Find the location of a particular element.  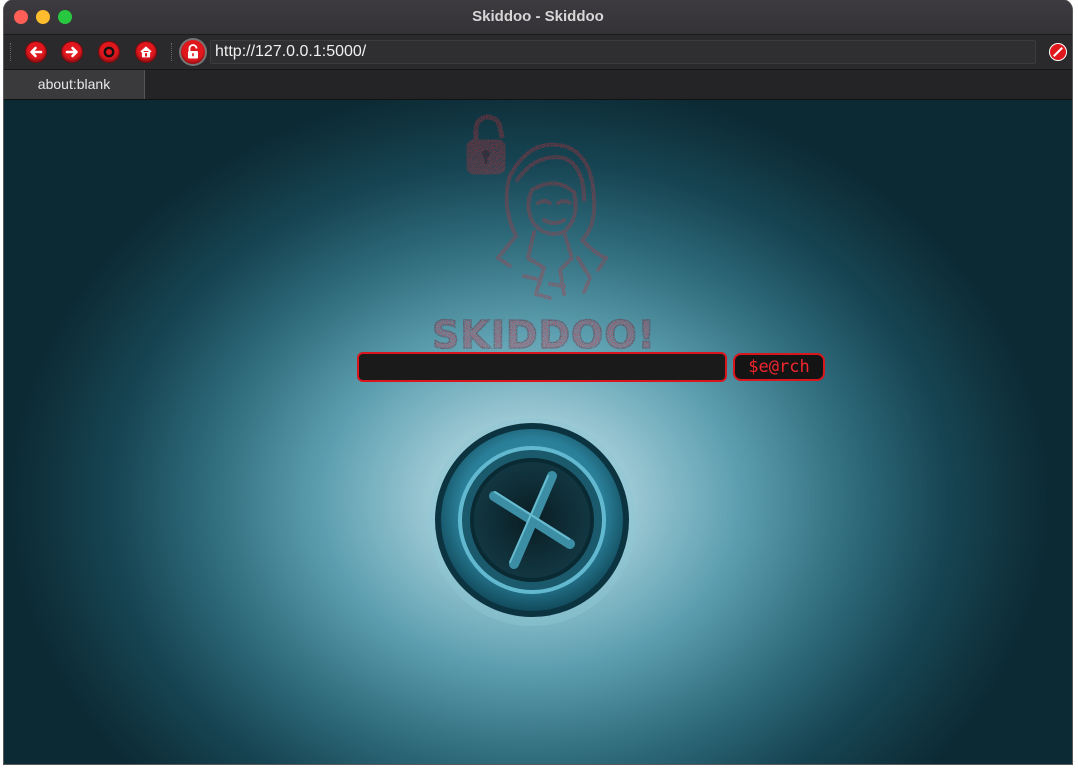

back-button is located at coordinates (36, 52).